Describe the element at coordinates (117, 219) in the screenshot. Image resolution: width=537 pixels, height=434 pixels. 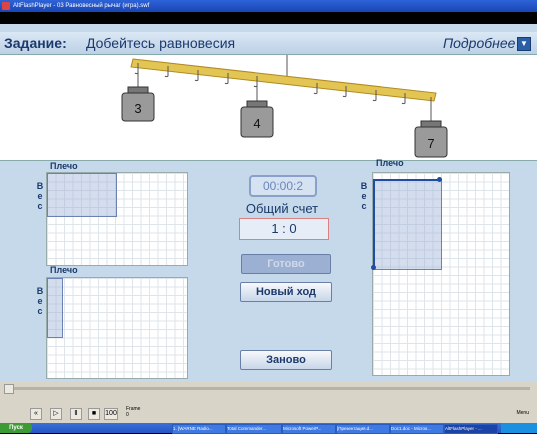
I see `left-top-grid` at that location.